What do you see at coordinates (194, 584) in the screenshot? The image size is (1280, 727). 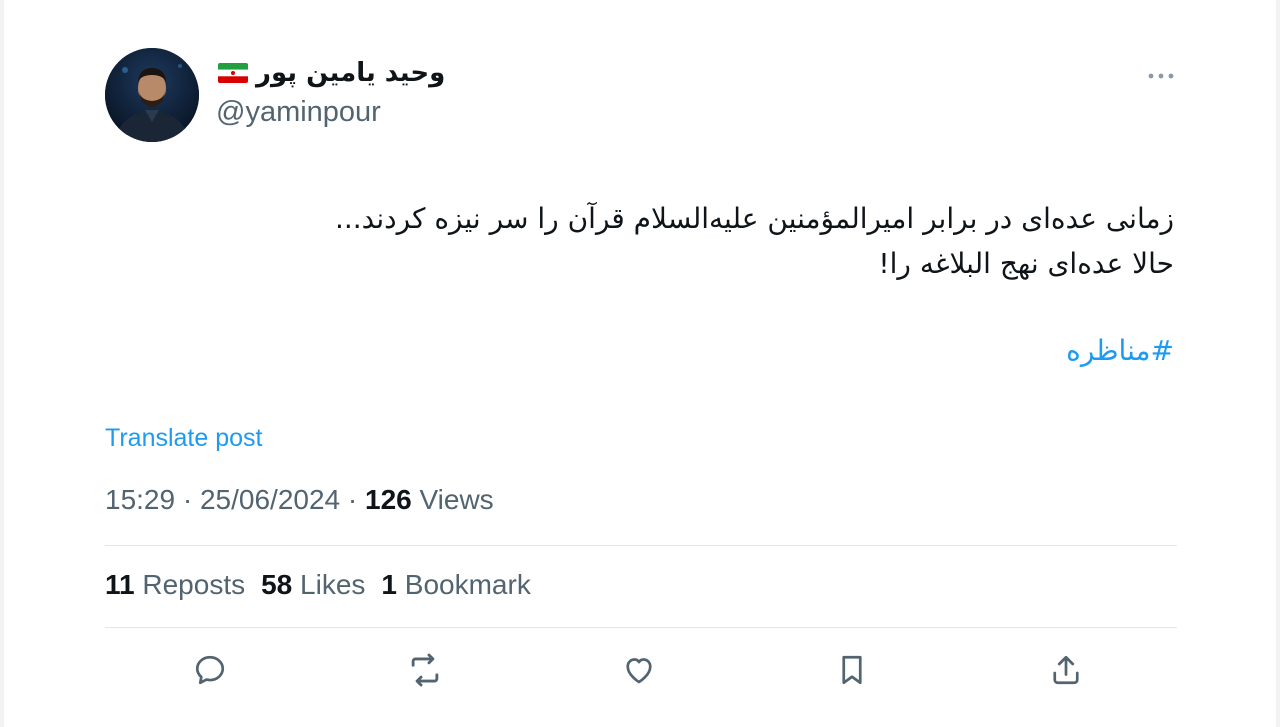 I see `reposts-label: Reposts` at bounding box center [194, 584].